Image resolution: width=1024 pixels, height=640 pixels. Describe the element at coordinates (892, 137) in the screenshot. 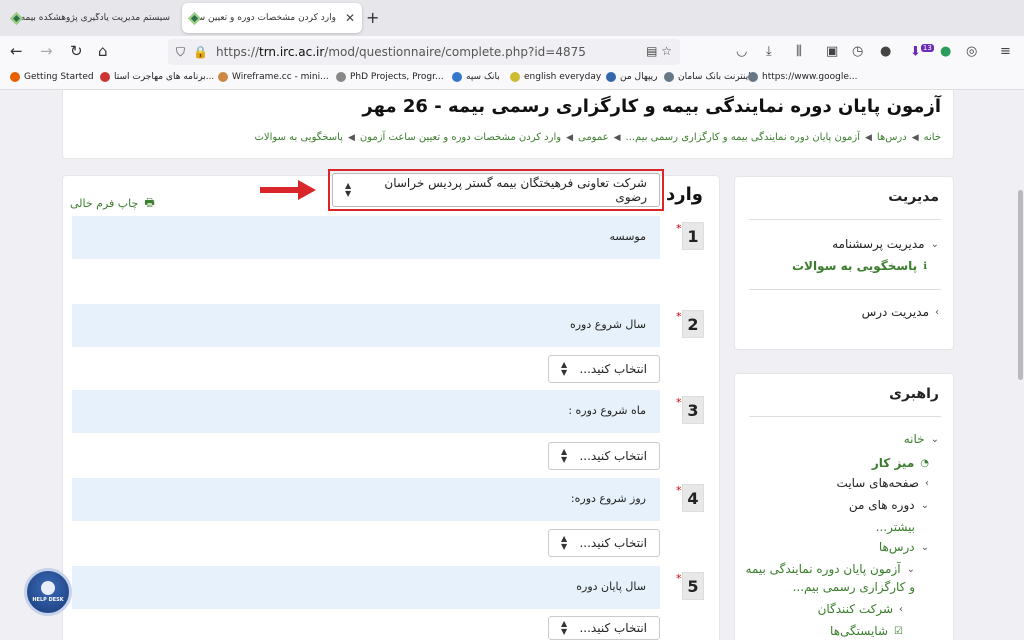

I see `breadcrumb-courses: درس‌ها` at that location.